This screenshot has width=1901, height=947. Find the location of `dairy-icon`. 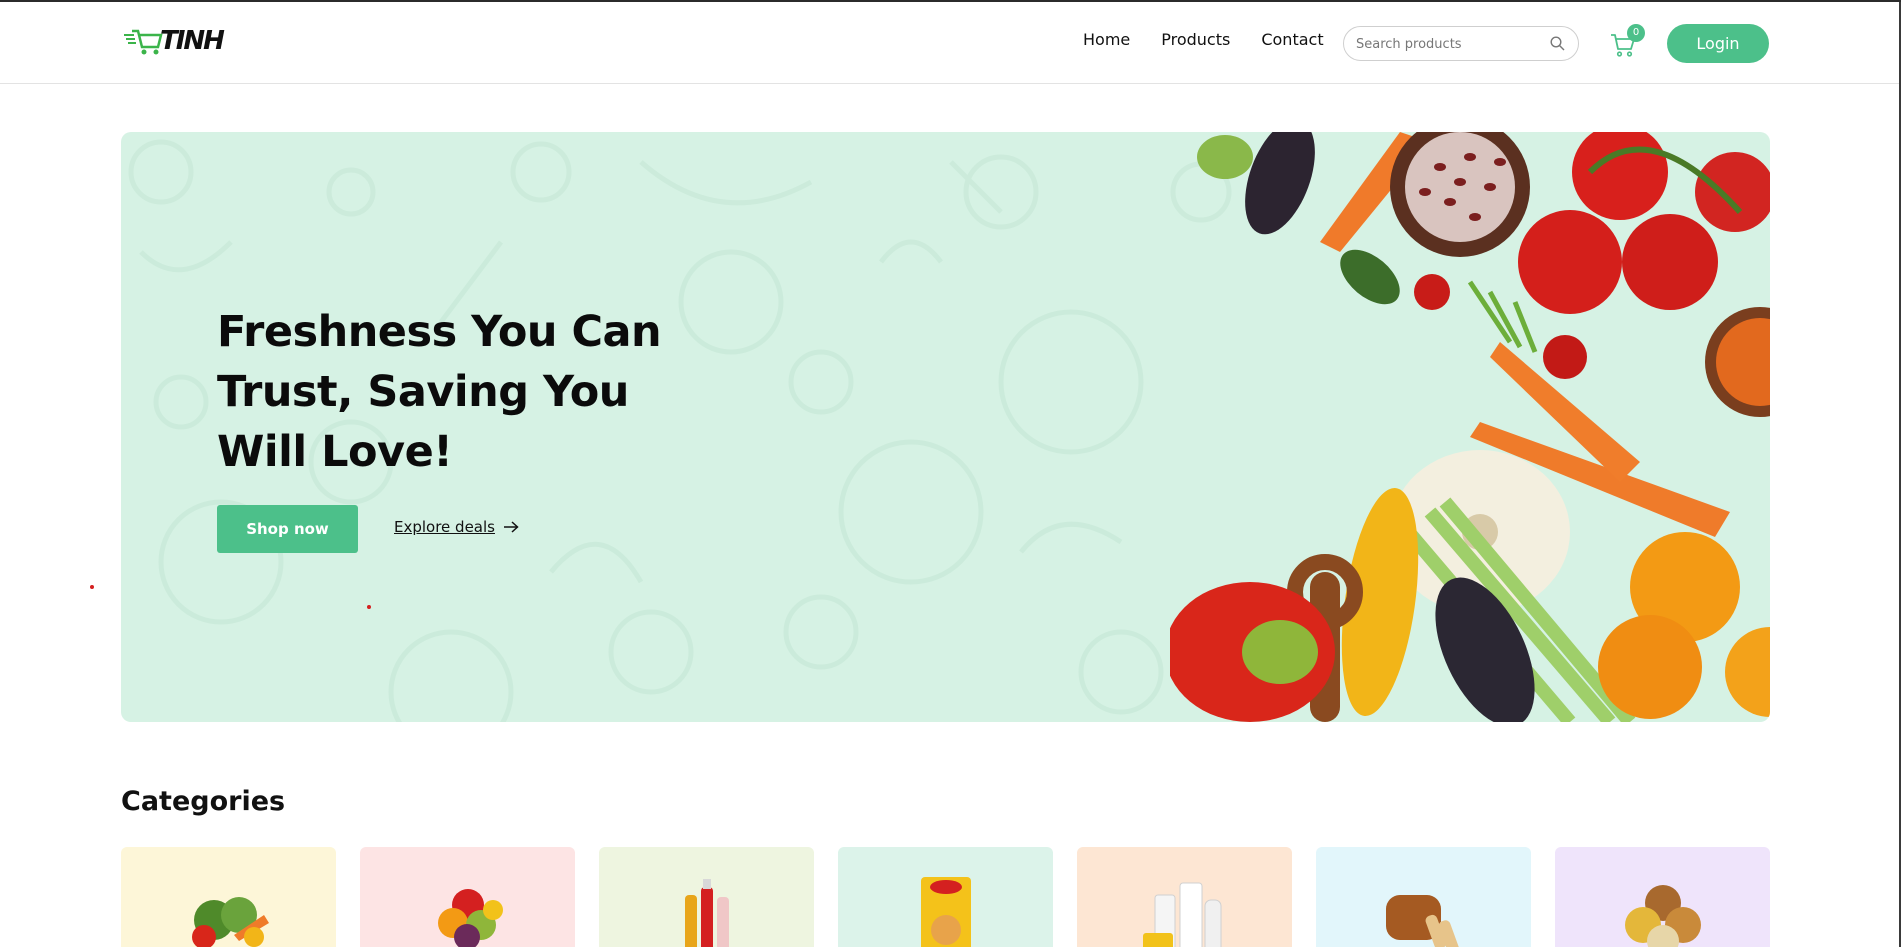

dairy-icon is located at coordinates (1181, 914).